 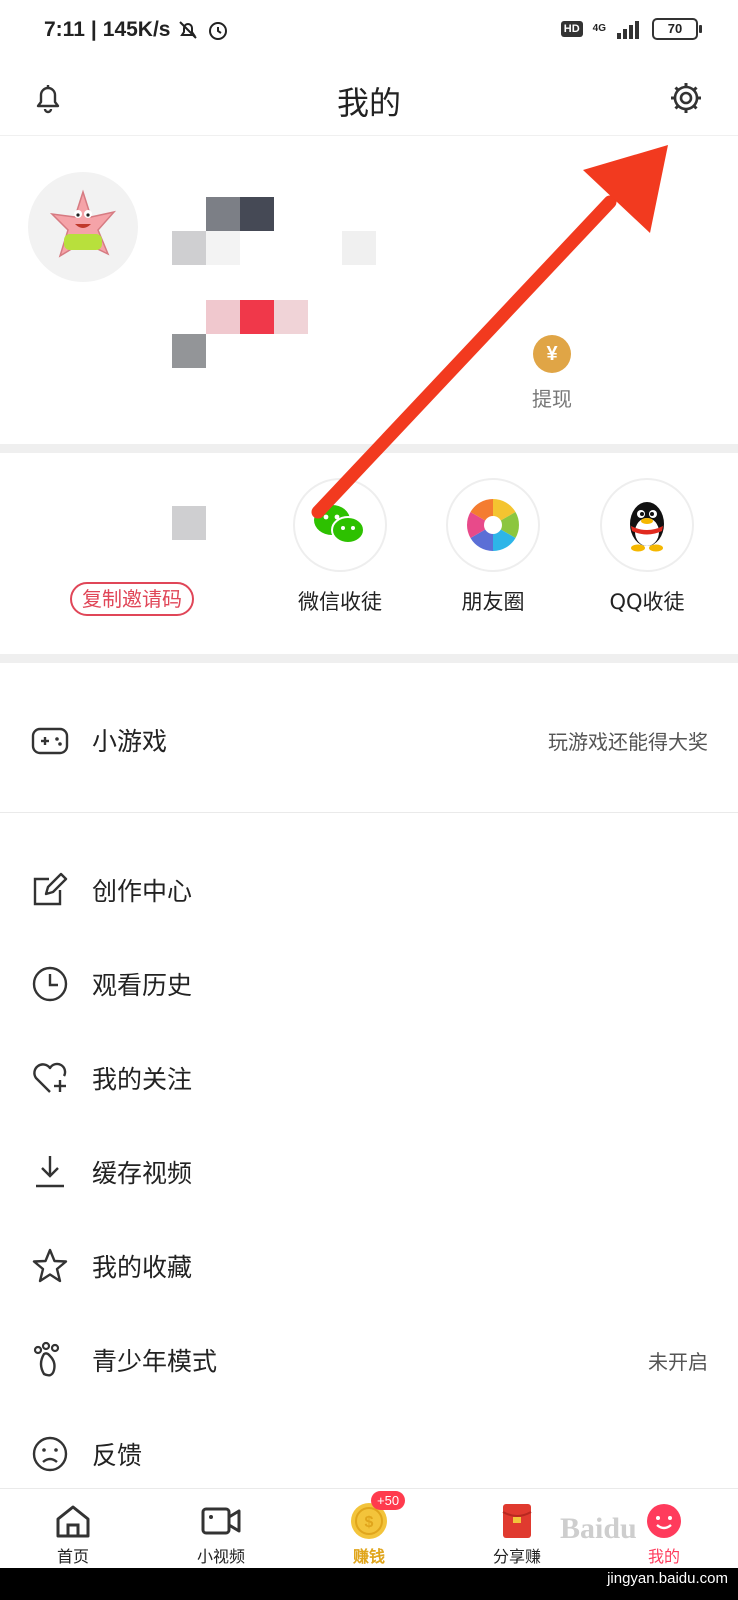 What do you see at coordinates (369, 1268) in the screenshot?
I see `menu-item-my-favorites: 我的收藏` at bounding box center [369, 1268].